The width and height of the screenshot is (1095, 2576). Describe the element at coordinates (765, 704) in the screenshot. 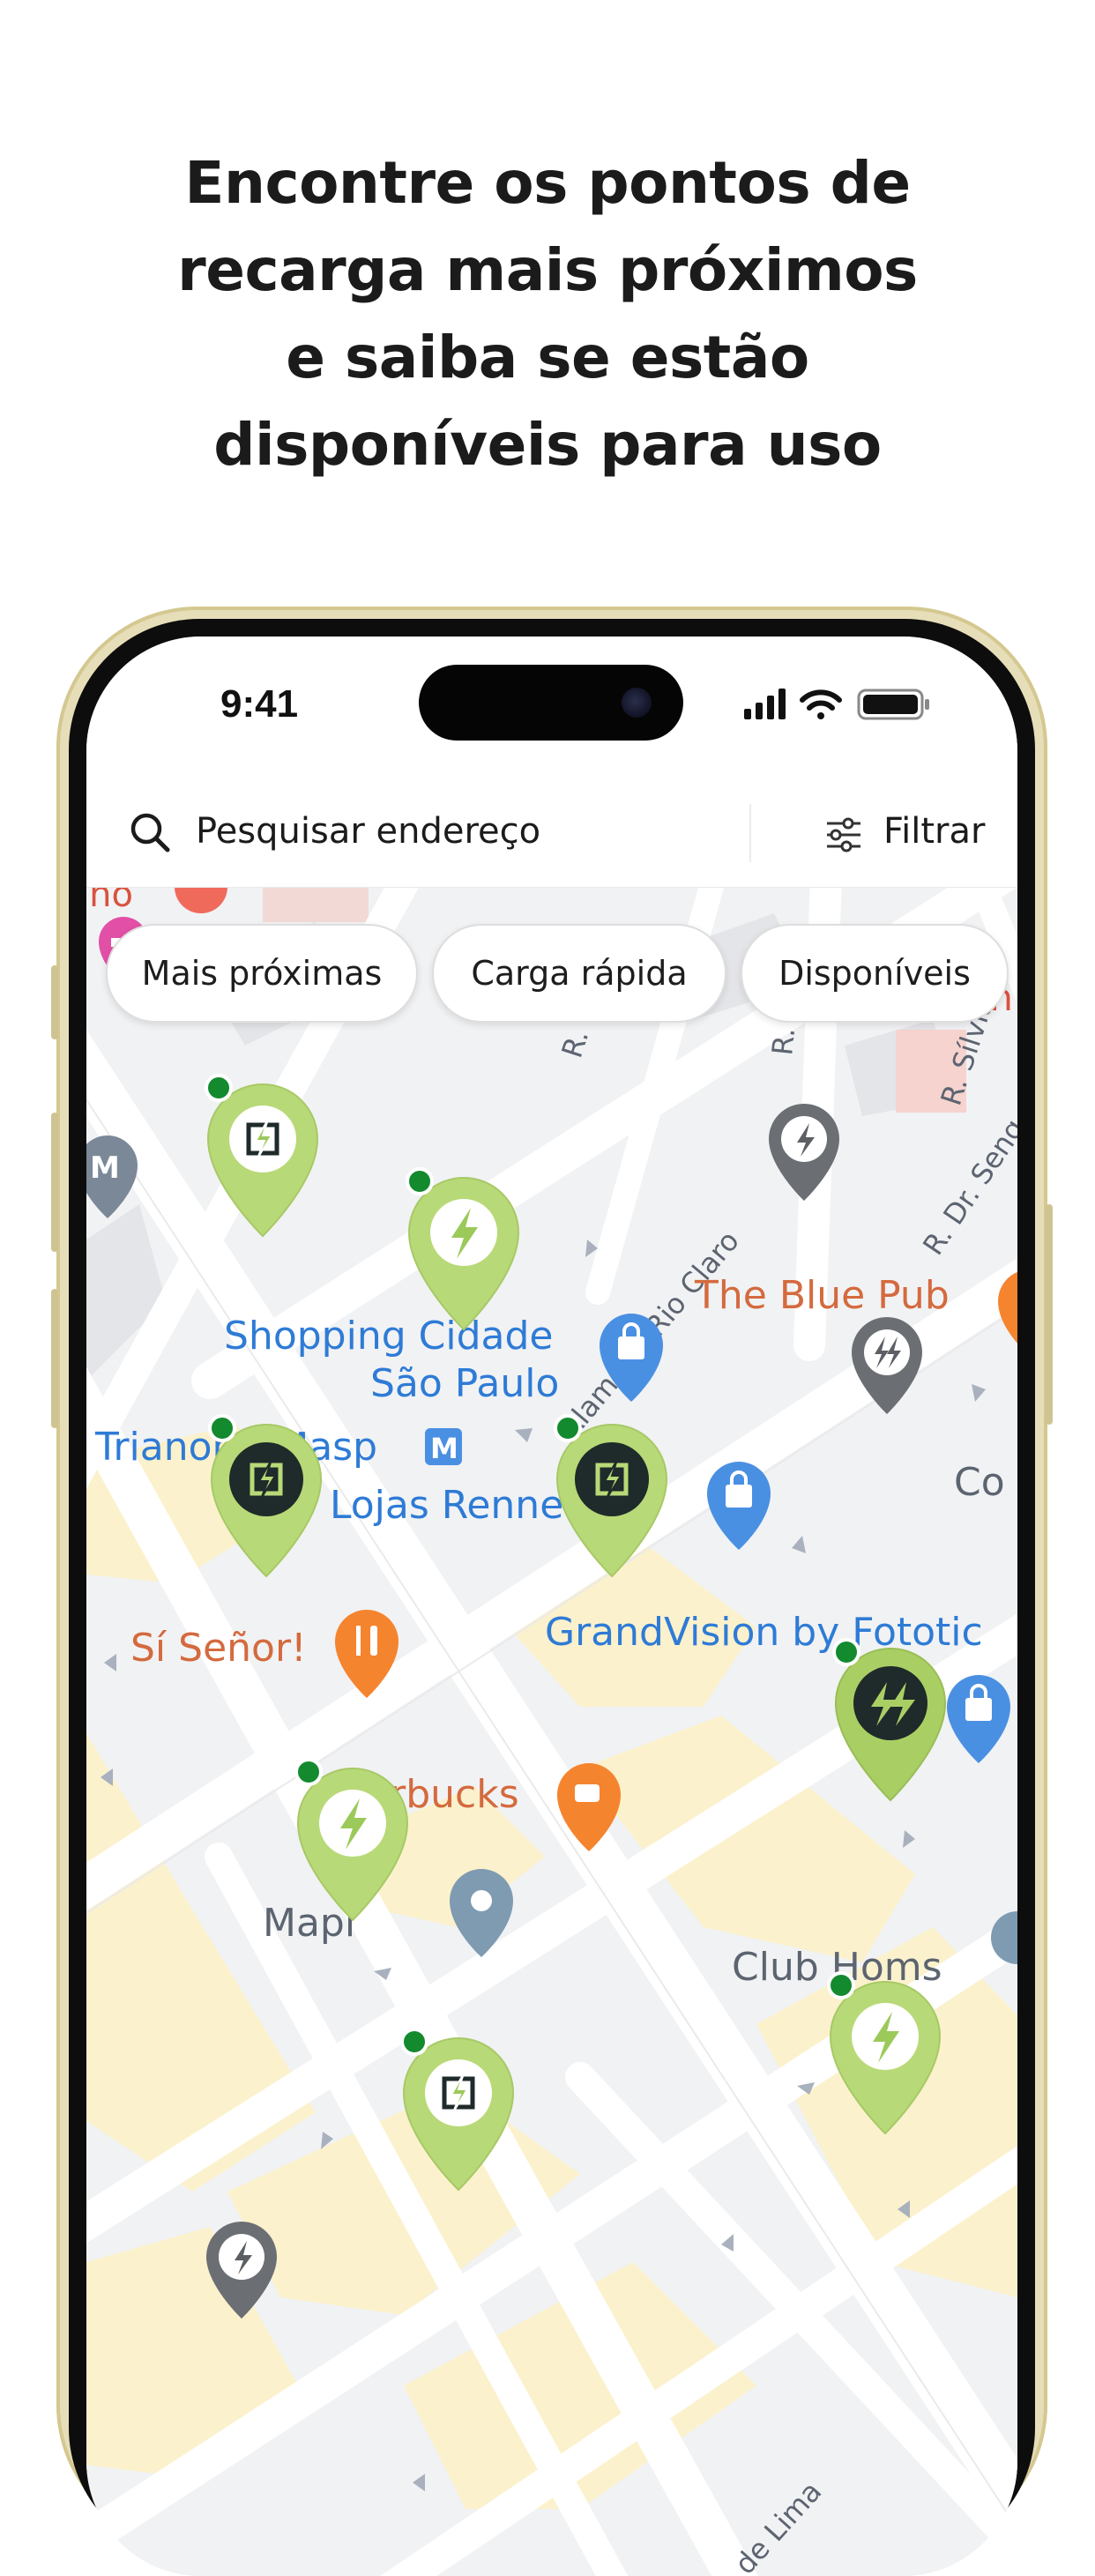

I see `cellular-signal-icon` at that location.